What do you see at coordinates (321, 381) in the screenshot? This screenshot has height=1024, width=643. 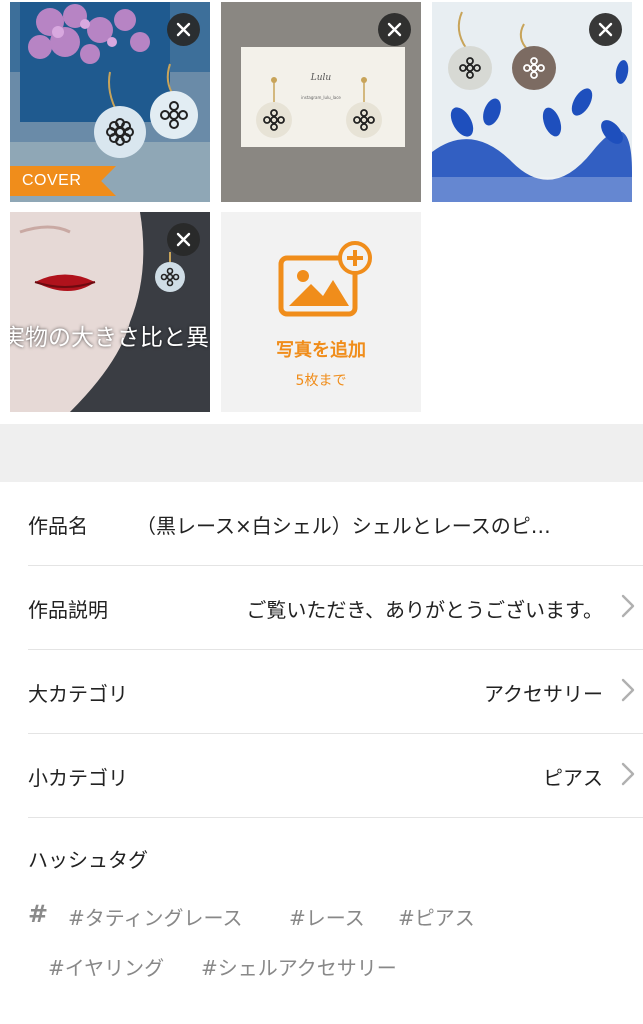 I see `add-photo-limit: 5枚まで` at bounding box center [321, 381].